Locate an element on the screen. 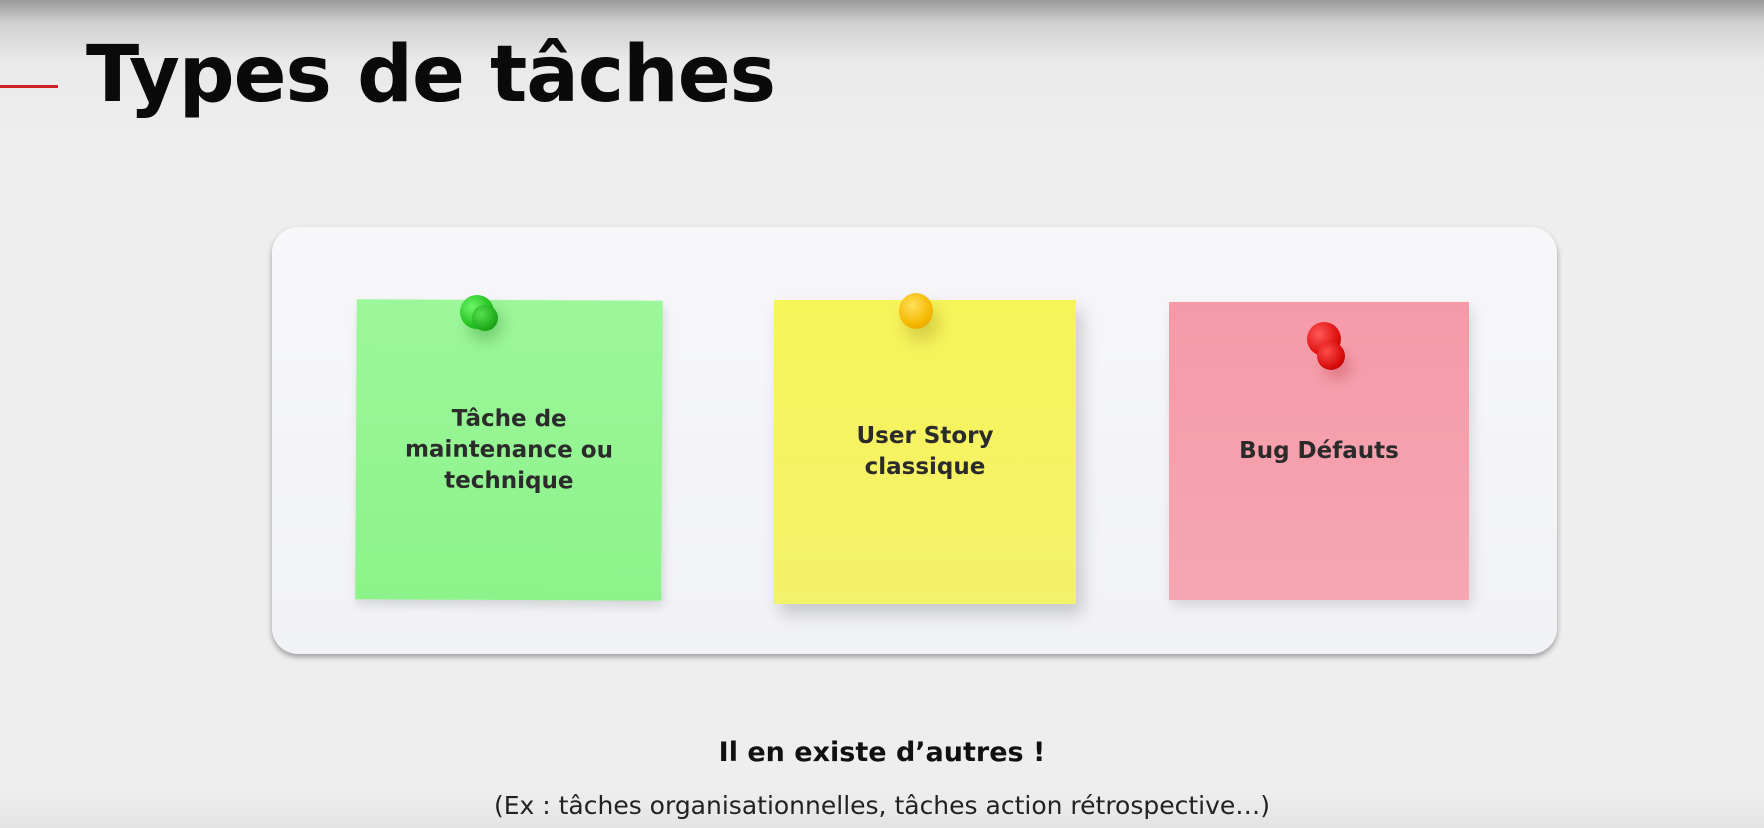 Image resolution: width=1764 pixels, height=828 pixels. sticky-note-line: User Story is located at coordinates (925, 436).